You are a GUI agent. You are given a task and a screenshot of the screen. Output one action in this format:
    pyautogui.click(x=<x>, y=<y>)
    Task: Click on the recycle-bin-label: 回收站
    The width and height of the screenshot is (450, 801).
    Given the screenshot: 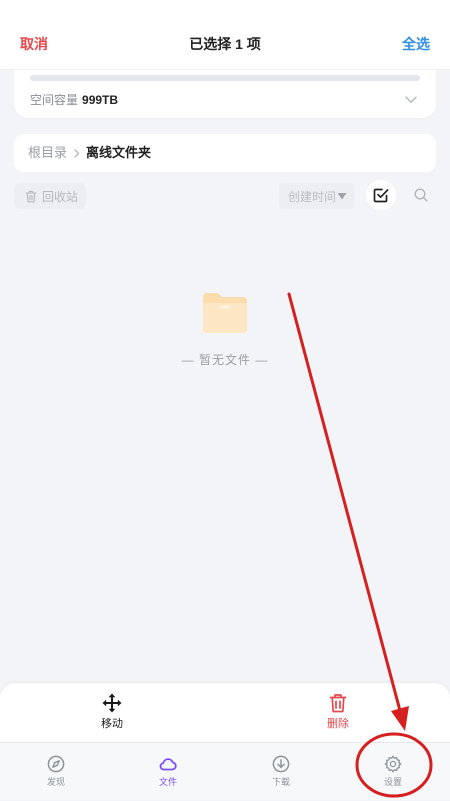 What is the action you would take?
    pyautogui.click(x=60, y=196)
    